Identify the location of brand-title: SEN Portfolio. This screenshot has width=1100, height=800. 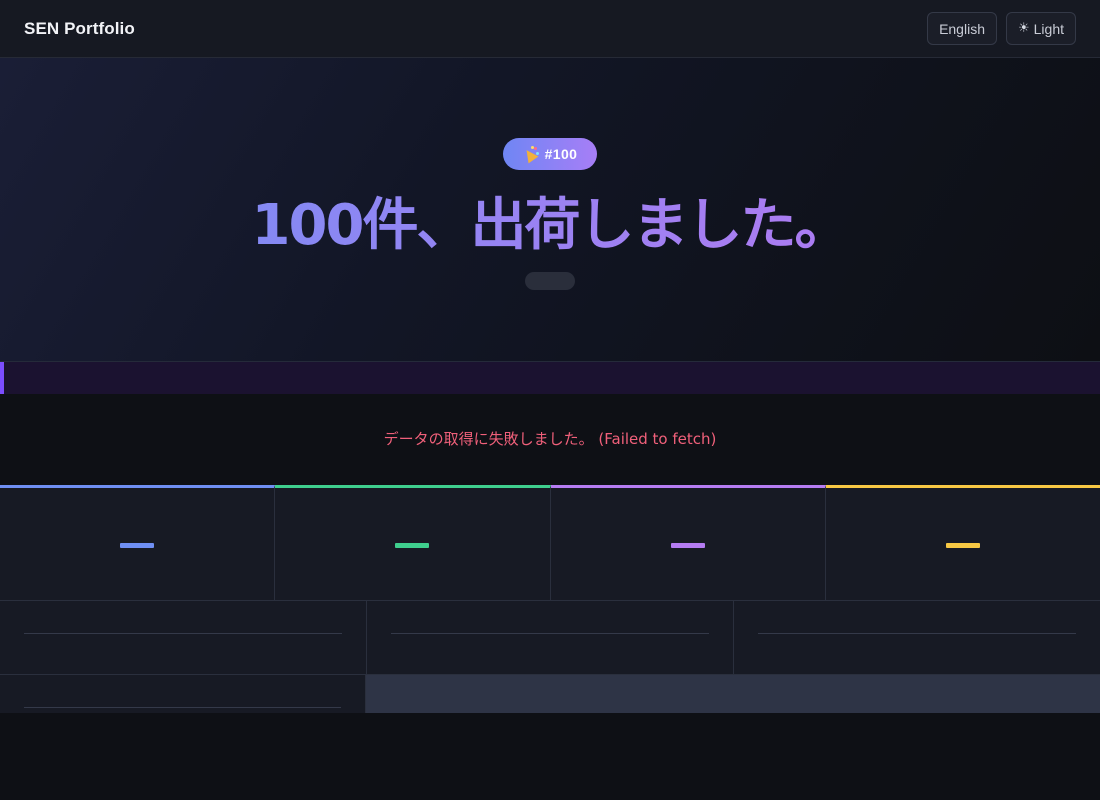
(79, 29).